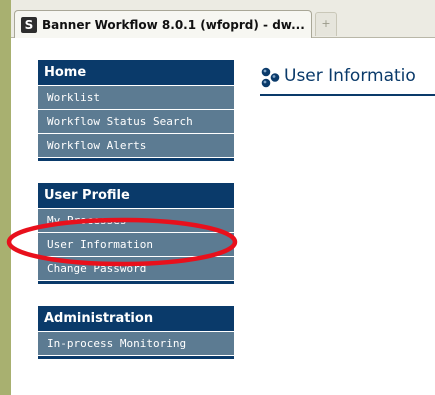  I want to click on user-profile-menu-header: User Profile, so click(136, 196).